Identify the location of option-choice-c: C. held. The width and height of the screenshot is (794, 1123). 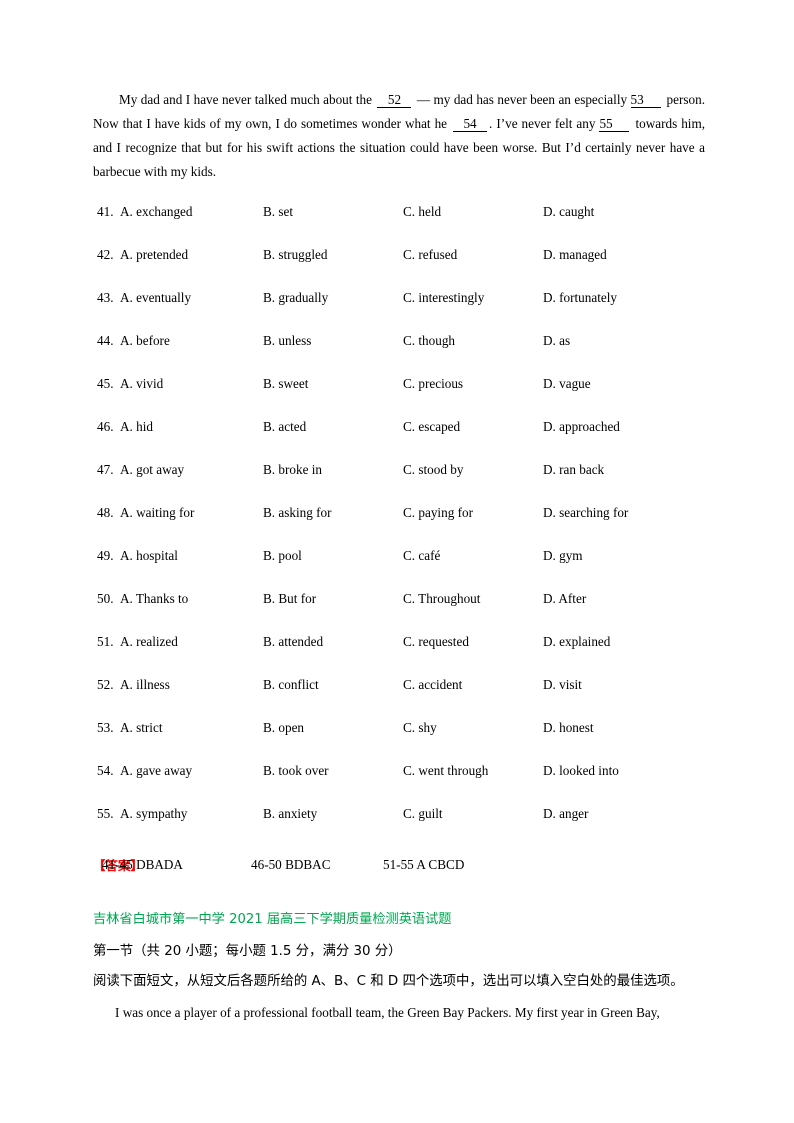
(422, 212).